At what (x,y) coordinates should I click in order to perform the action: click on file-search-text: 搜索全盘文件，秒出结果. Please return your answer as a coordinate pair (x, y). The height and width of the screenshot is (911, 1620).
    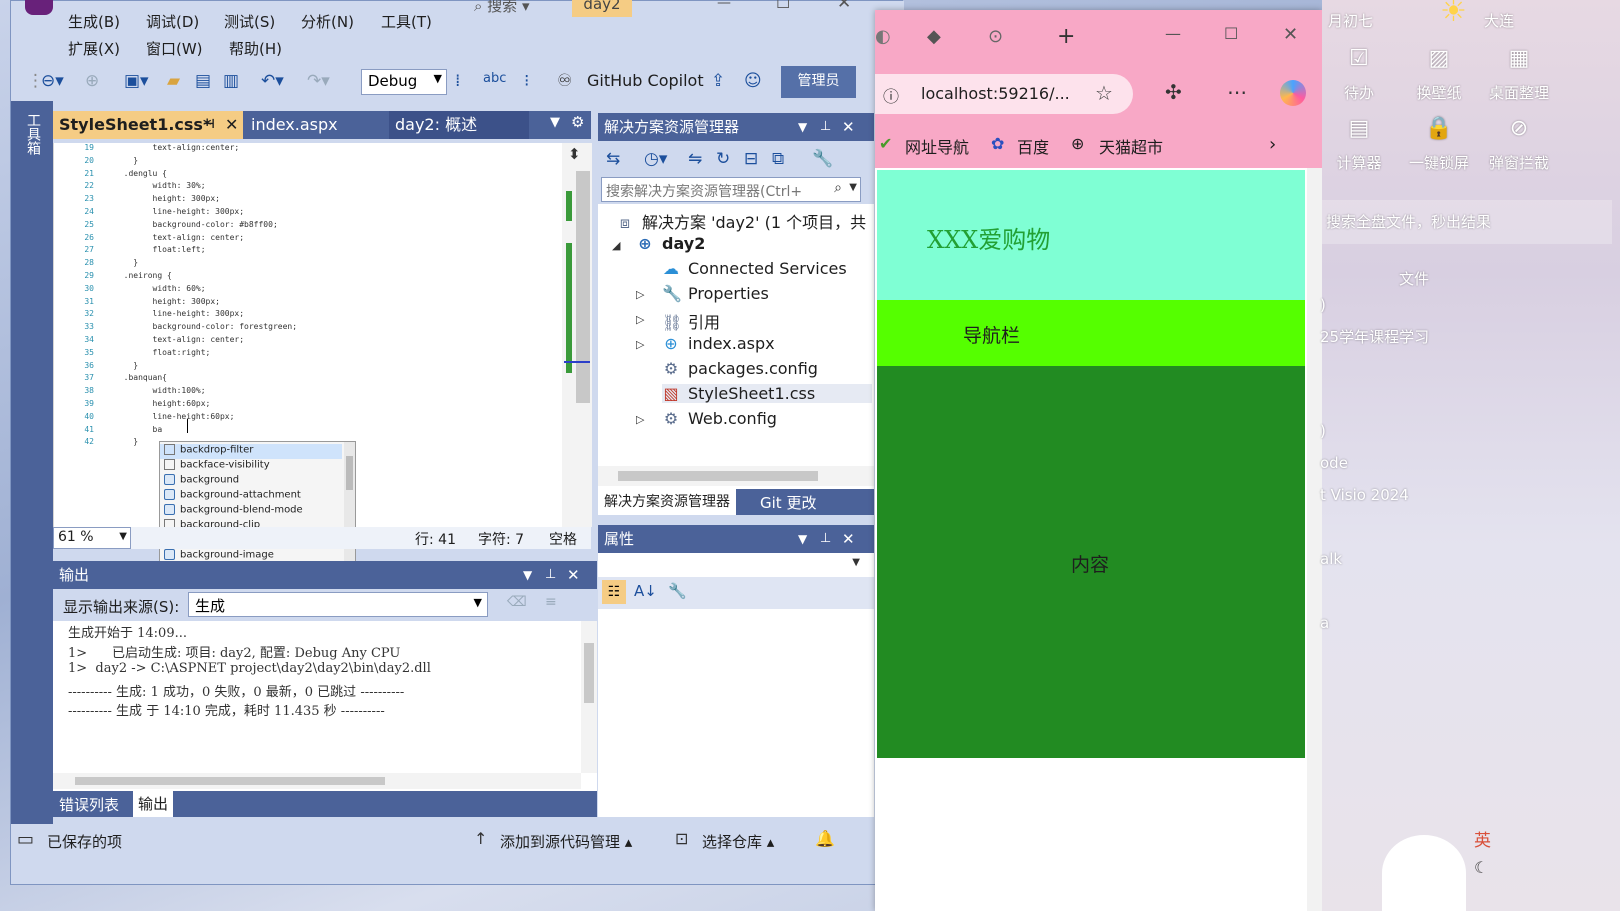
    Looking at the image, I should click on (1408, 221).